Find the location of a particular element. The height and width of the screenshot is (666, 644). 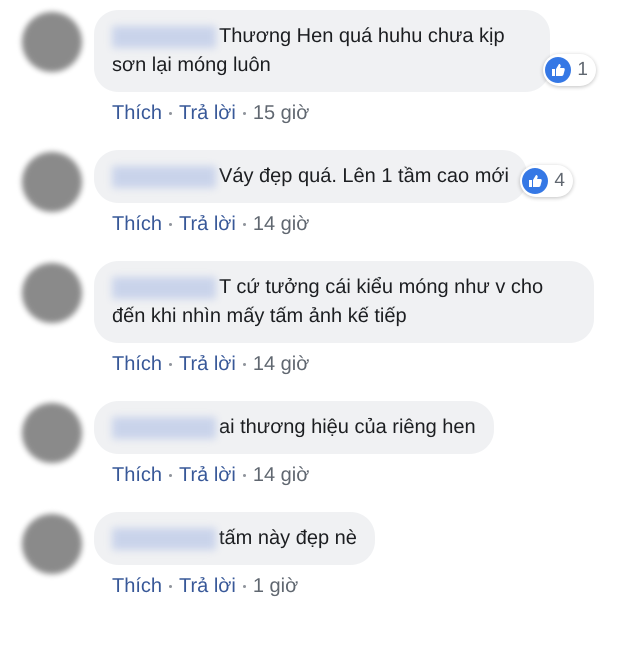

comment-text: Thương Hen quá huhu chưa kịp sơn lại móng luôn is located at coordinates (309, 51).